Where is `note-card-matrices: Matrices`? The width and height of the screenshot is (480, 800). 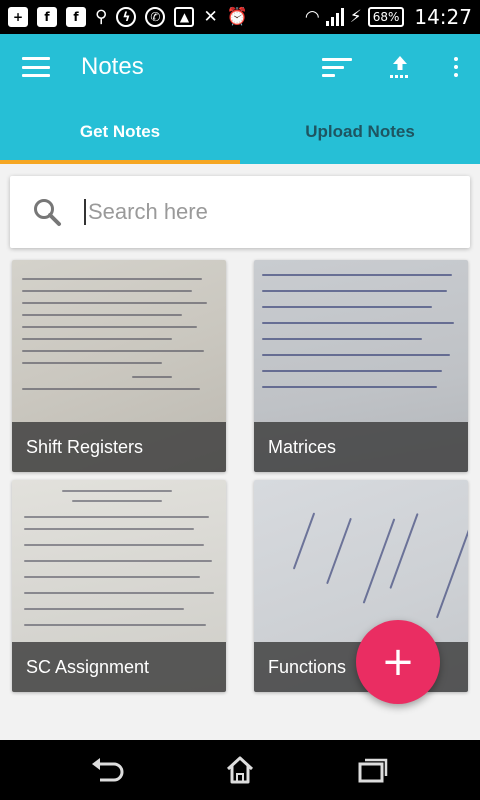 note-card-matrices: Matrices is located at coordinates (361, 366).